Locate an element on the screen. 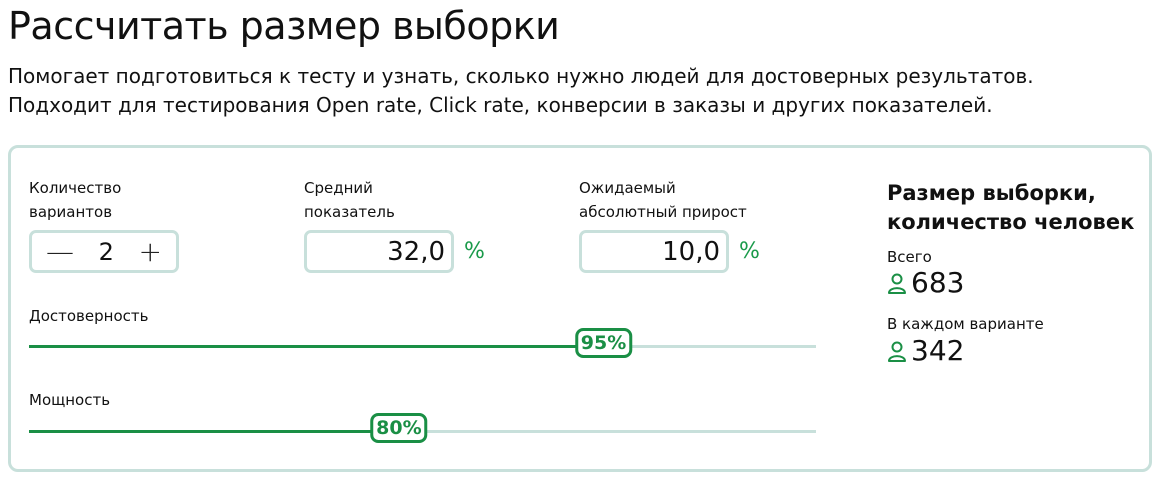 The width and height of the screenshot is (1166, 487). total-label: Всего is located at coordinates (909, 257).